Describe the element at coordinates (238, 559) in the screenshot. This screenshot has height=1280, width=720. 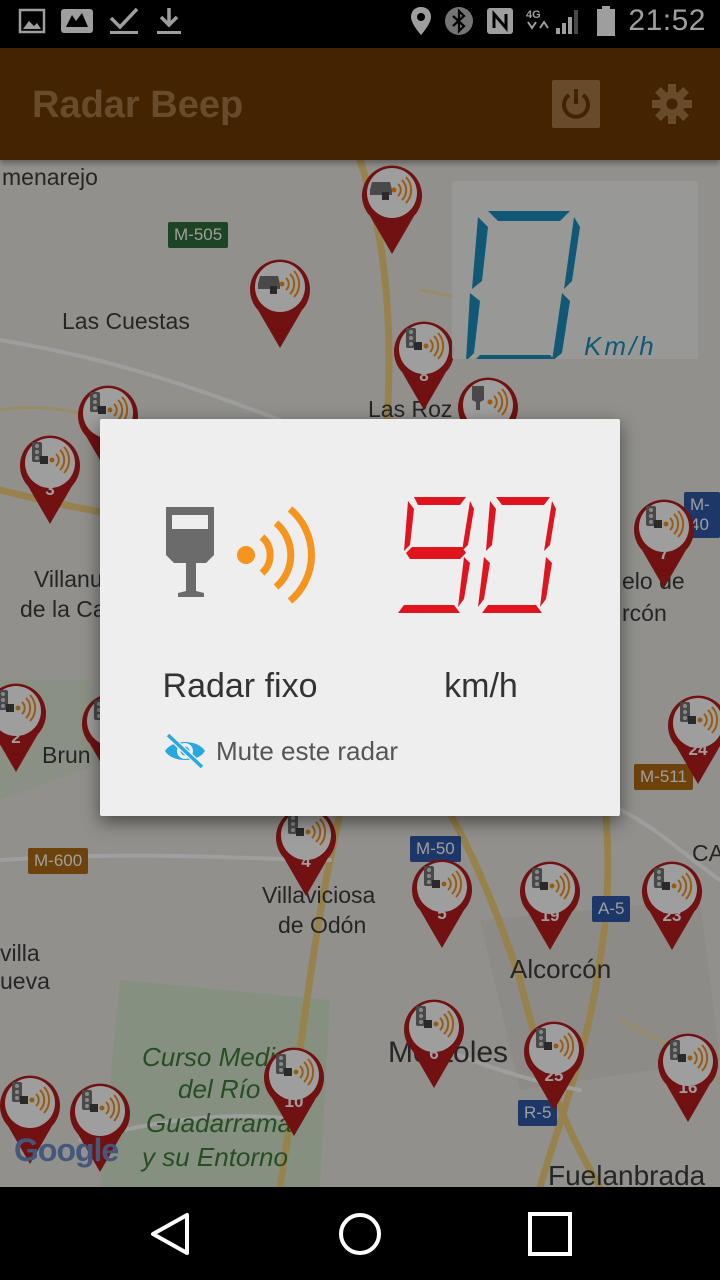
I see `fixed-radar-icon` at that location.